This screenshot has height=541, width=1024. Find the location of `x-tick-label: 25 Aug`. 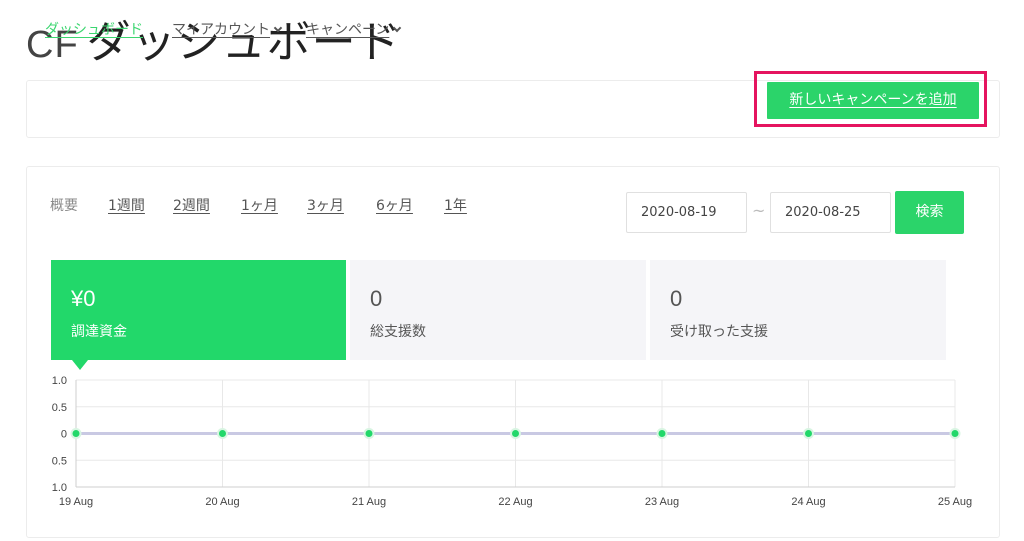

x-tick-label: 25 Aug is located at coordinates (955, 502).